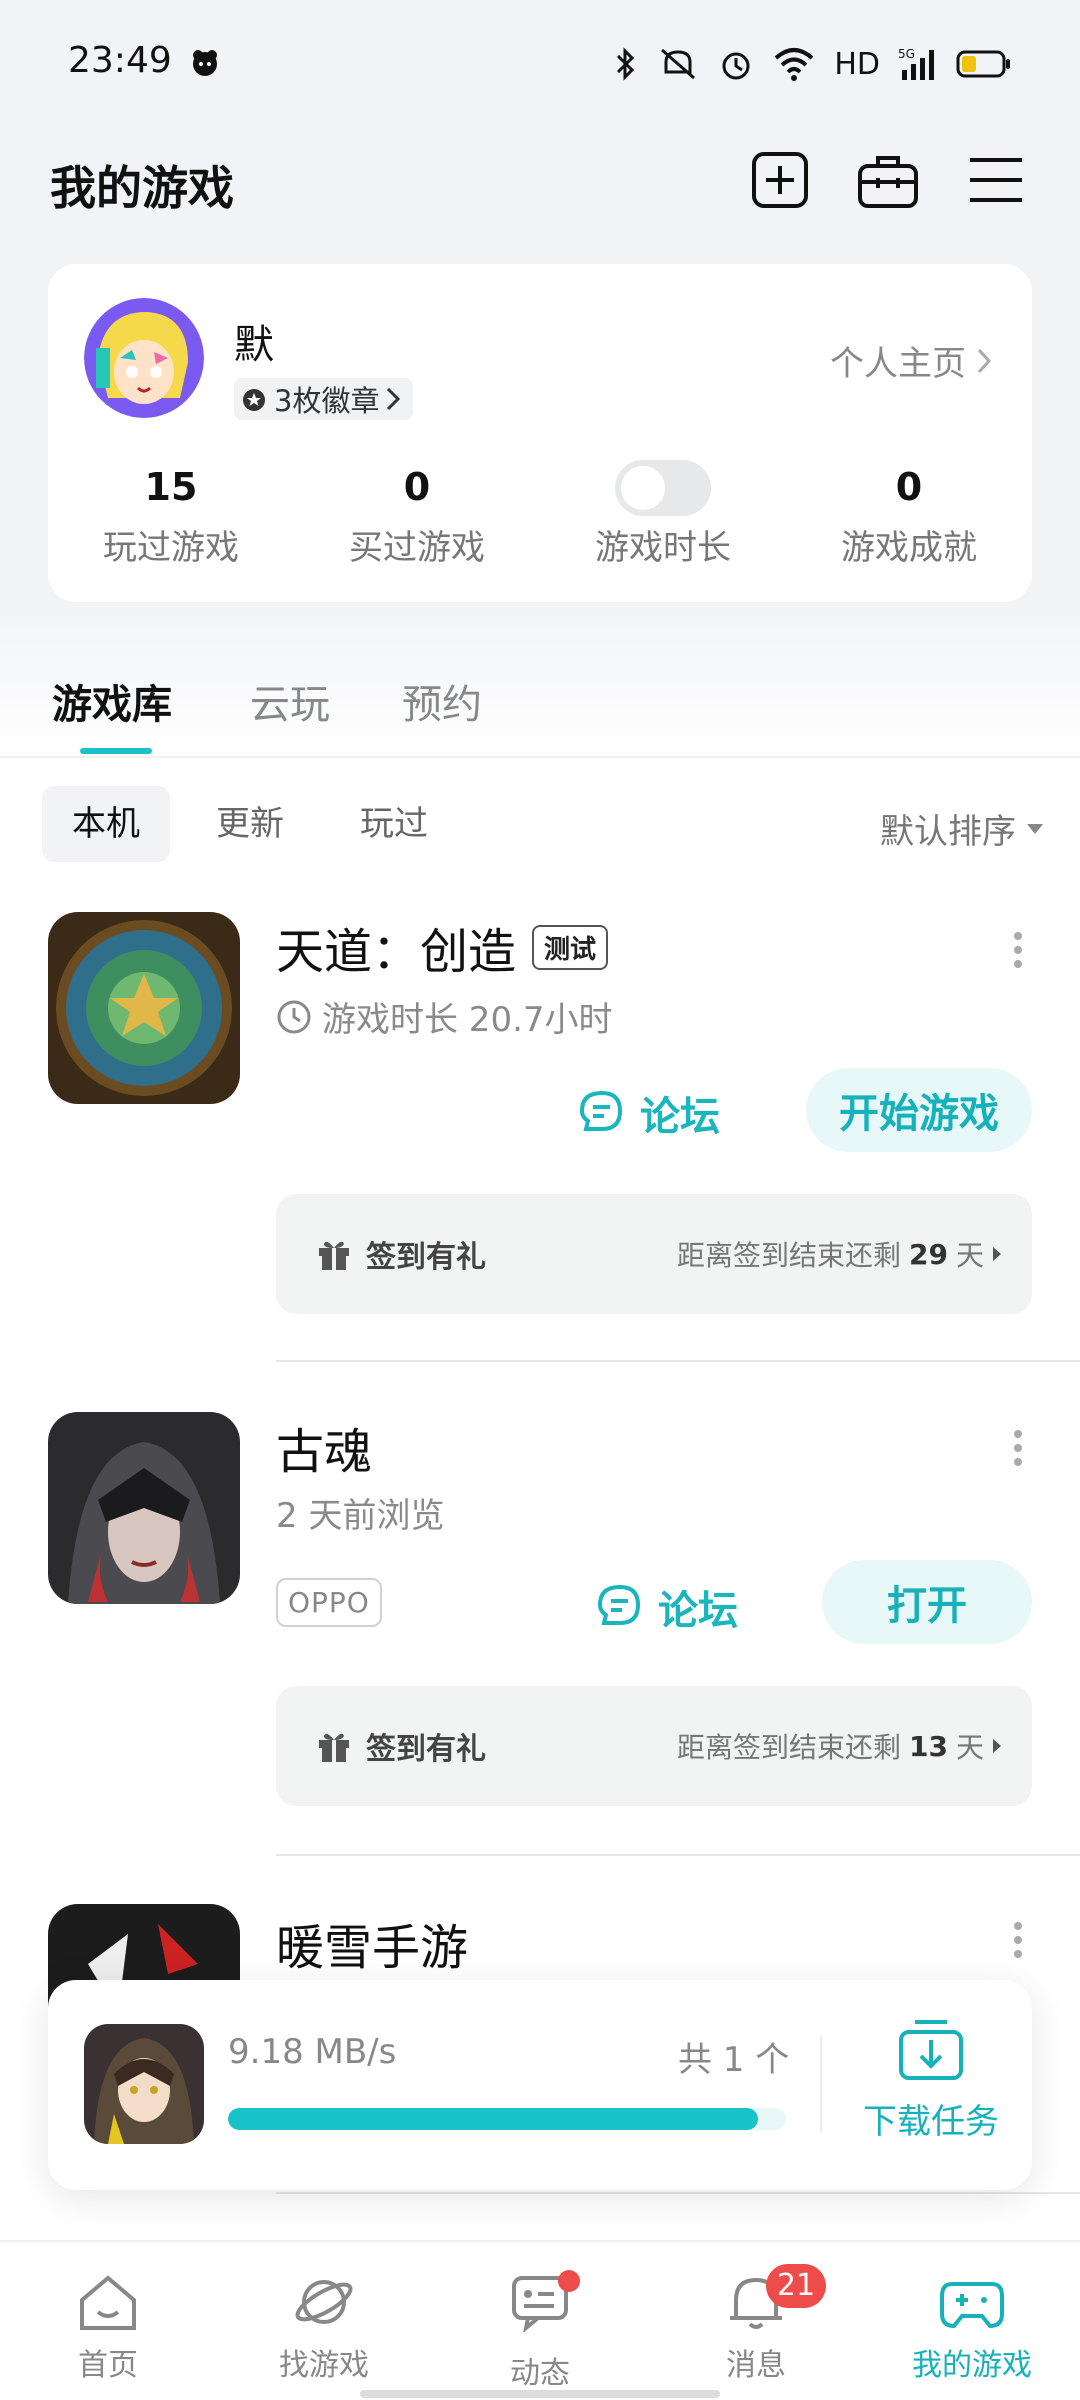 This screenshot has height=2400, width=1080. What do you see at coordinates (1035, 828) in the screenshot?
I see `caret-down-icon` at bounding box center [1035, 828].